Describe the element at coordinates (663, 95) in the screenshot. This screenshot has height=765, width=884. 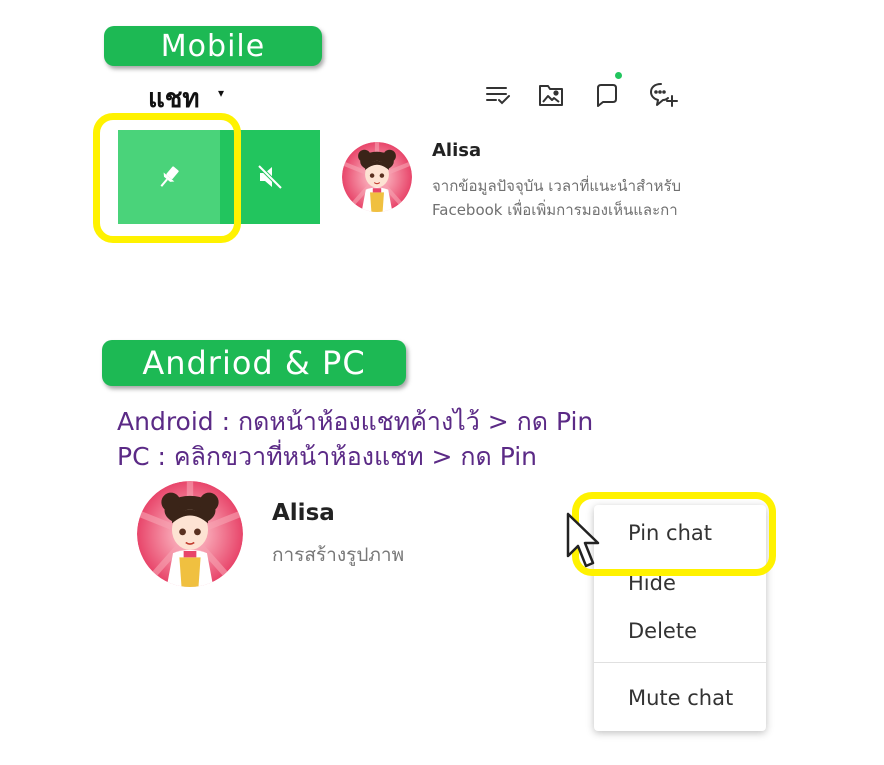
I see `new-chat-icon` at that location.